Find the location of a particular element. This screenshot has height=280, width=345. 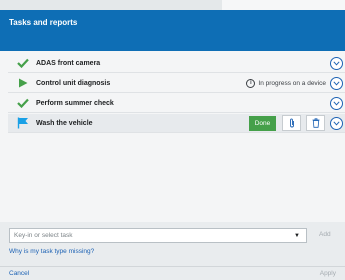

select-placeholder: Key-in or select task is located at coordinates (43, 235).